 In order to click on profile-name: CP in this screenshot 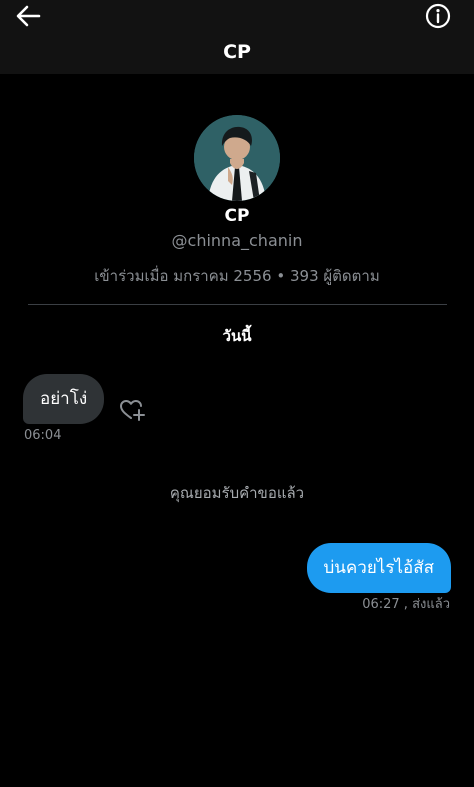, I will do `click(237, 216)`.